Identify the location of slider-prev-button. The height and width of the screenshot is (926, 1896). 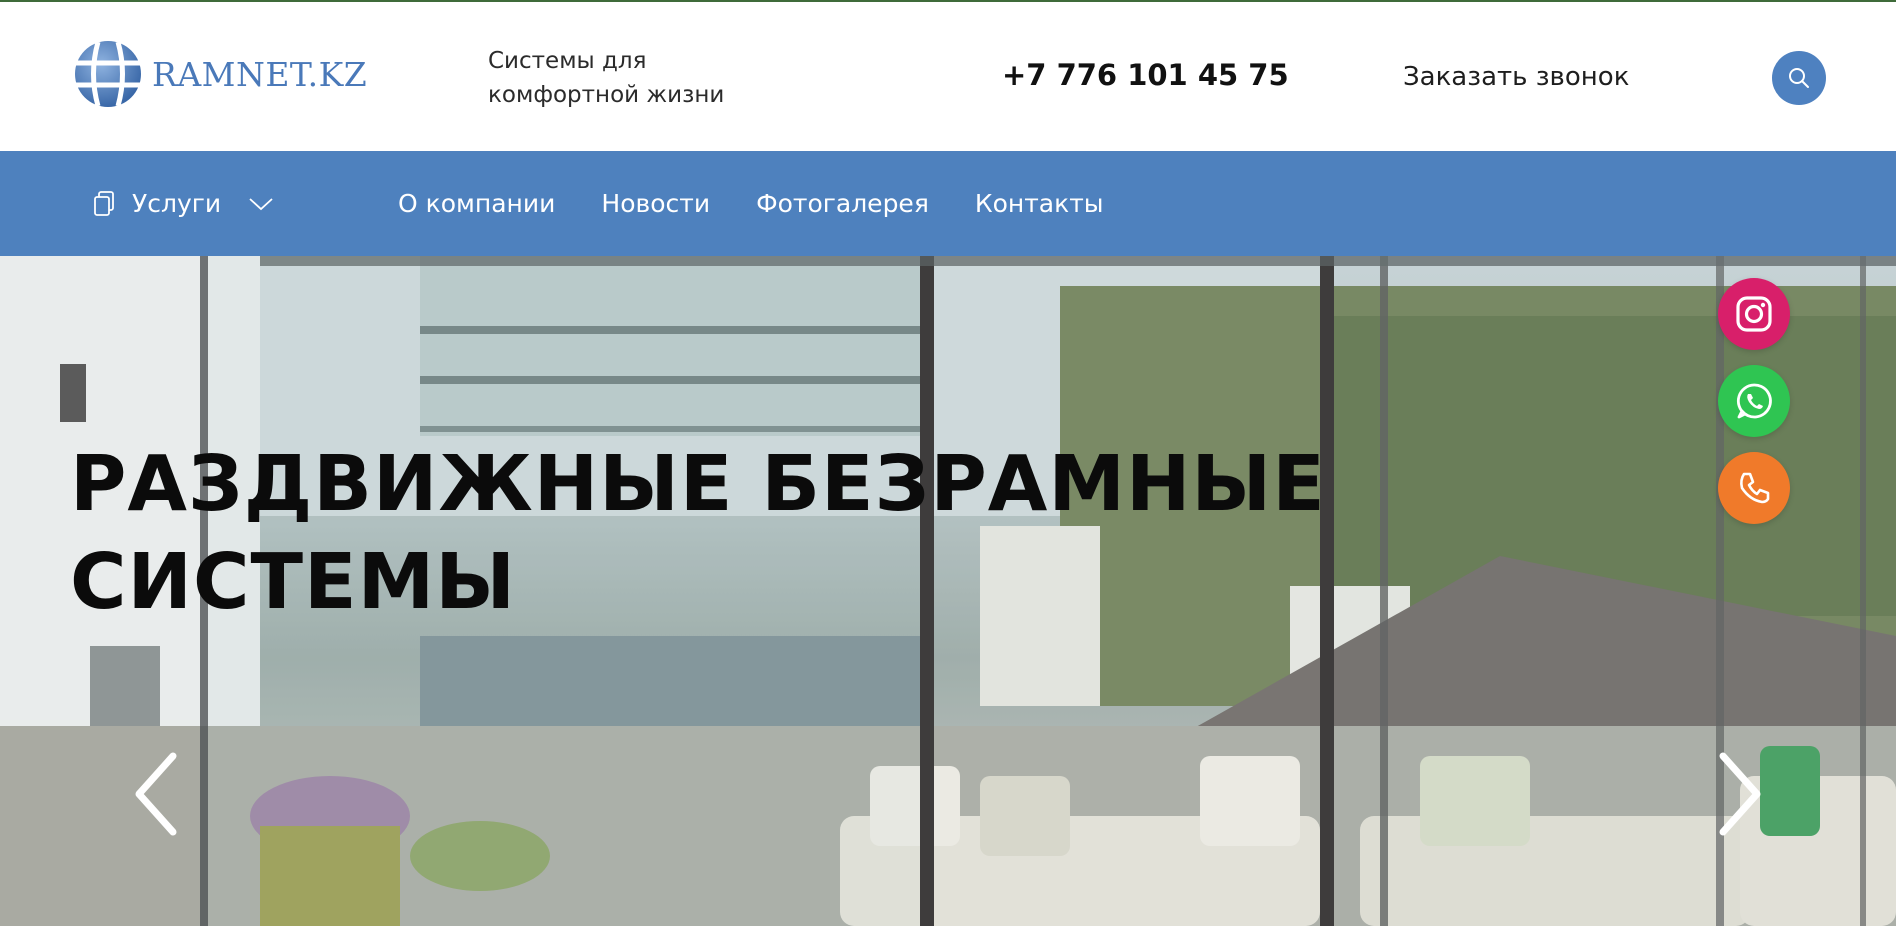
(156, 794).